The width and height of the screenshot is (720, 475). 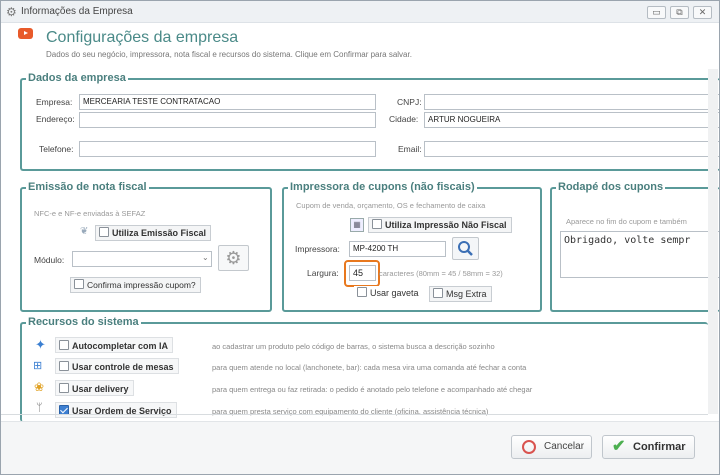 I want to click on delivery-checkbox: Usar delivery, so click(x=94, y=388).